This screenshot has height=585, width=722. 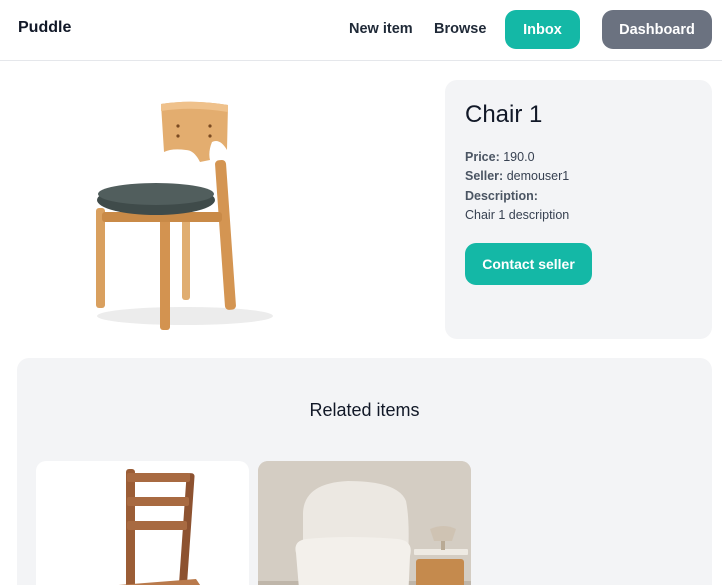 I want to click on dashboard-button: Dashboard, so click(x=657, y=29).